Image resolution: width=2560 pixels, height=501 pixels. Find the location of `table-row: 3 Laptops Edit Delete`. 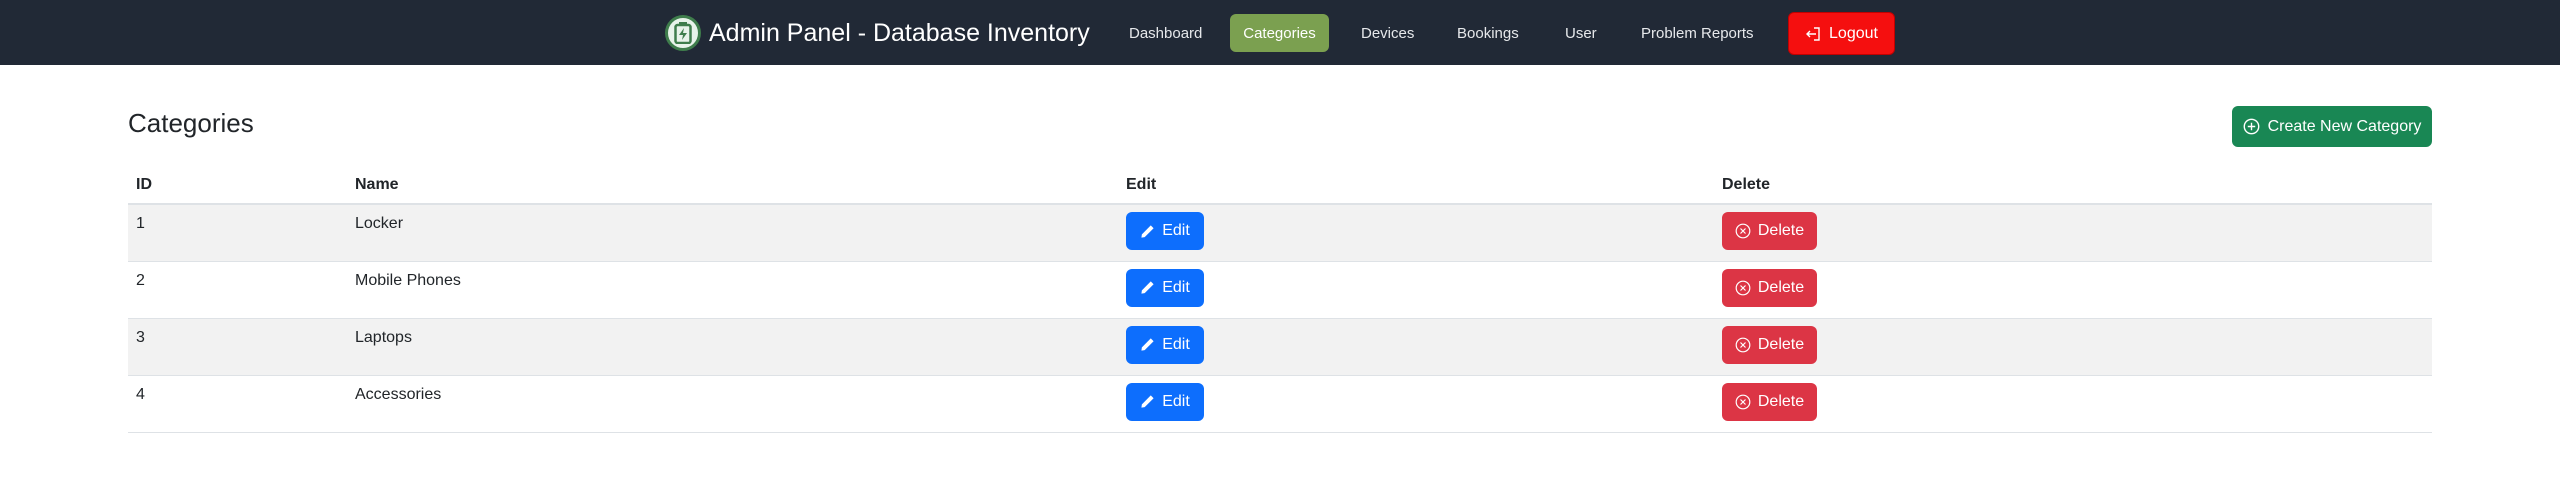

table-row: 3 Laptops Edit Delete is located at coordinates (1280, 347).